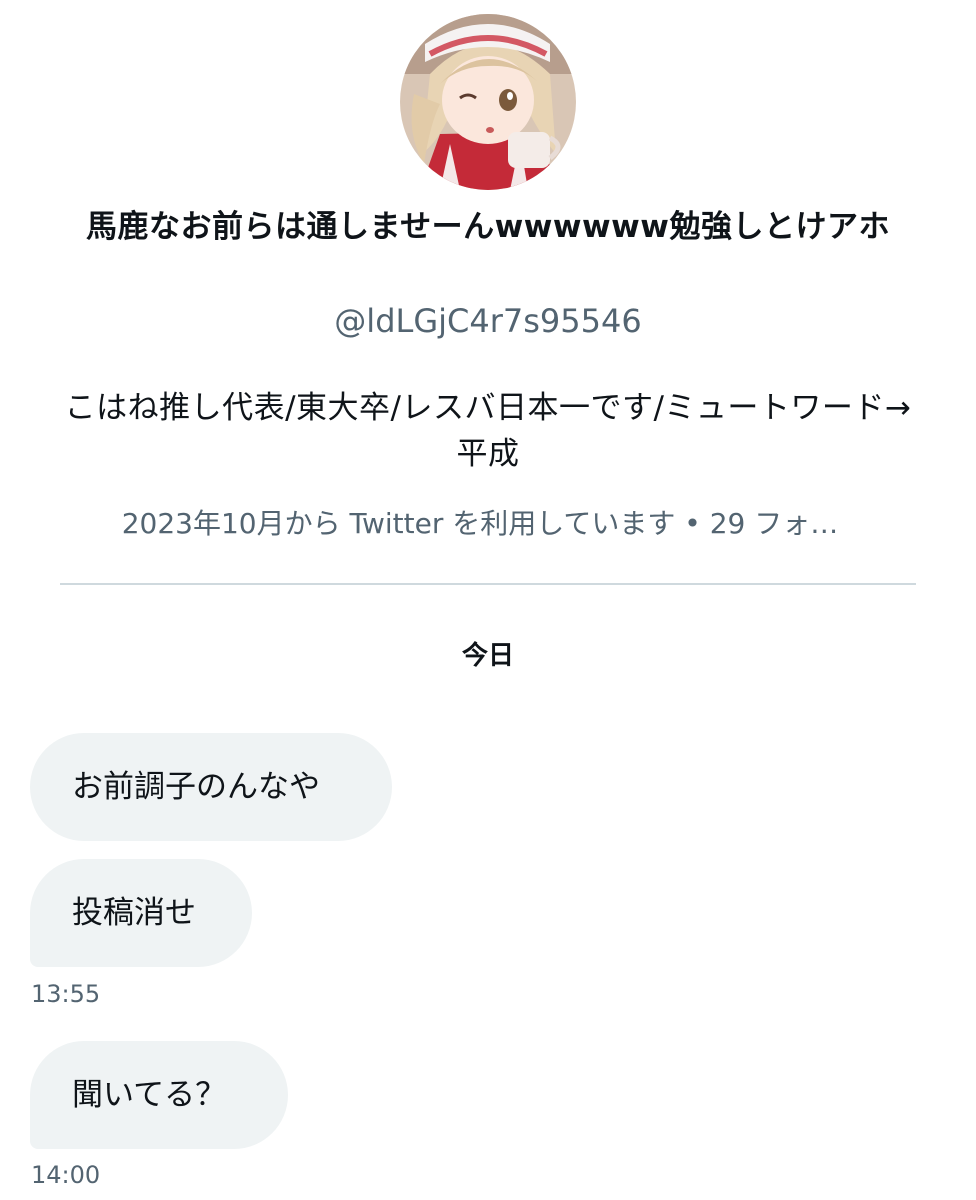 The image size is (976, 1200). What do you see at coordinates (196, 787) in the screenshot?
I see `message-text: お前調子のんなや` at bounding box center [196, 787].